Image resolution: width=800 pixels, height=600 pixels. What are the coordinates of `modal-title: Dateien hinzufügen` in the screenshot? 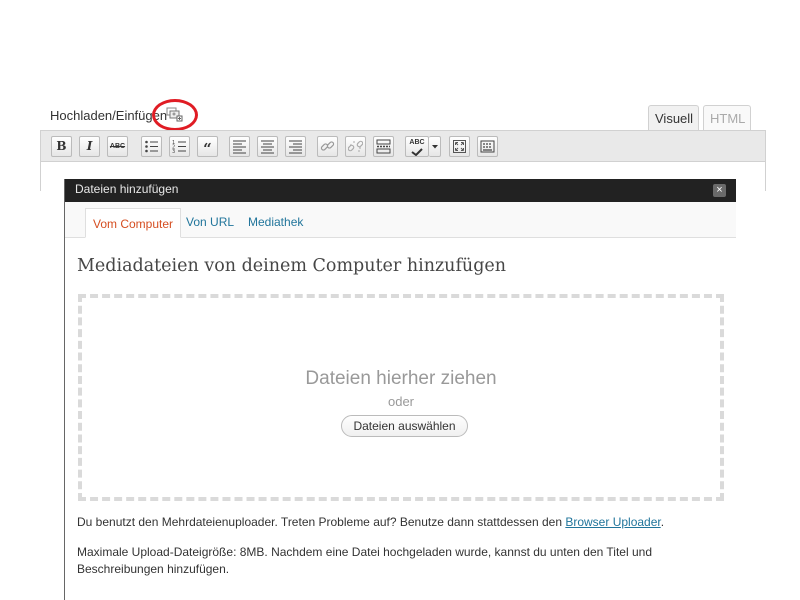 It's located at (127, 189).